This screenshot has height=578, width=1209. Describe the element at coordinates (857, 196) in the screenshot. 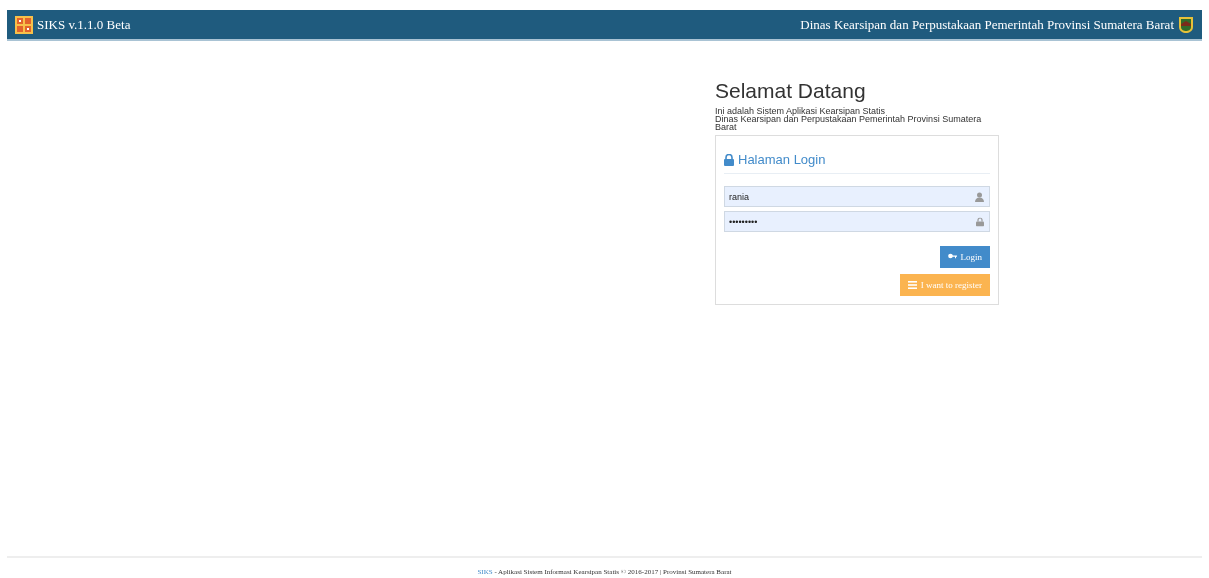

I see `username-field: rania` at that location.